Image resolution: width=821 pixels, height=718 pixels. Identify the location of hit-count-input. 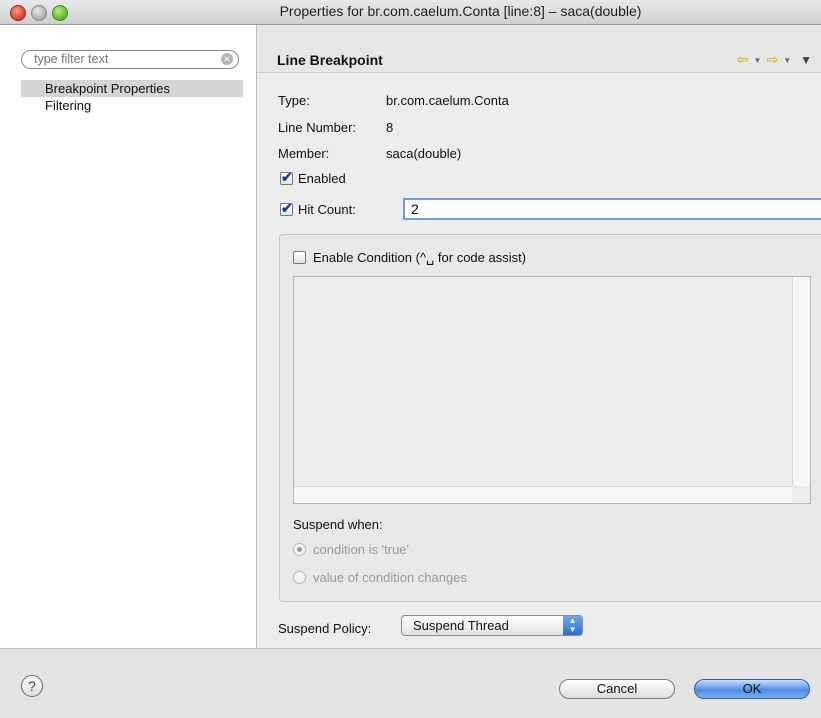
(612, 209).